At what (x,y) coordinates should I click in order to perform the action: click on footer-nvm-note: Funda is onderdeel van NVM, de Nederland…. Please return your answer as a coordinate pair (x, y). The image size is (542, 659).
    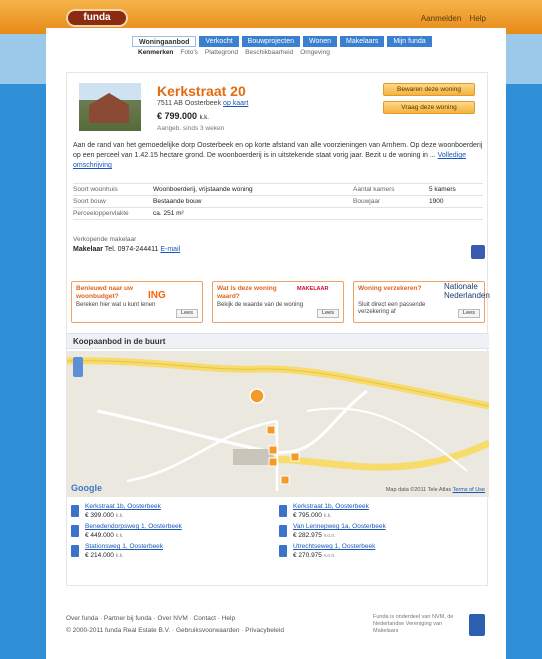
    Looking at the image, I should click on (413, 624).